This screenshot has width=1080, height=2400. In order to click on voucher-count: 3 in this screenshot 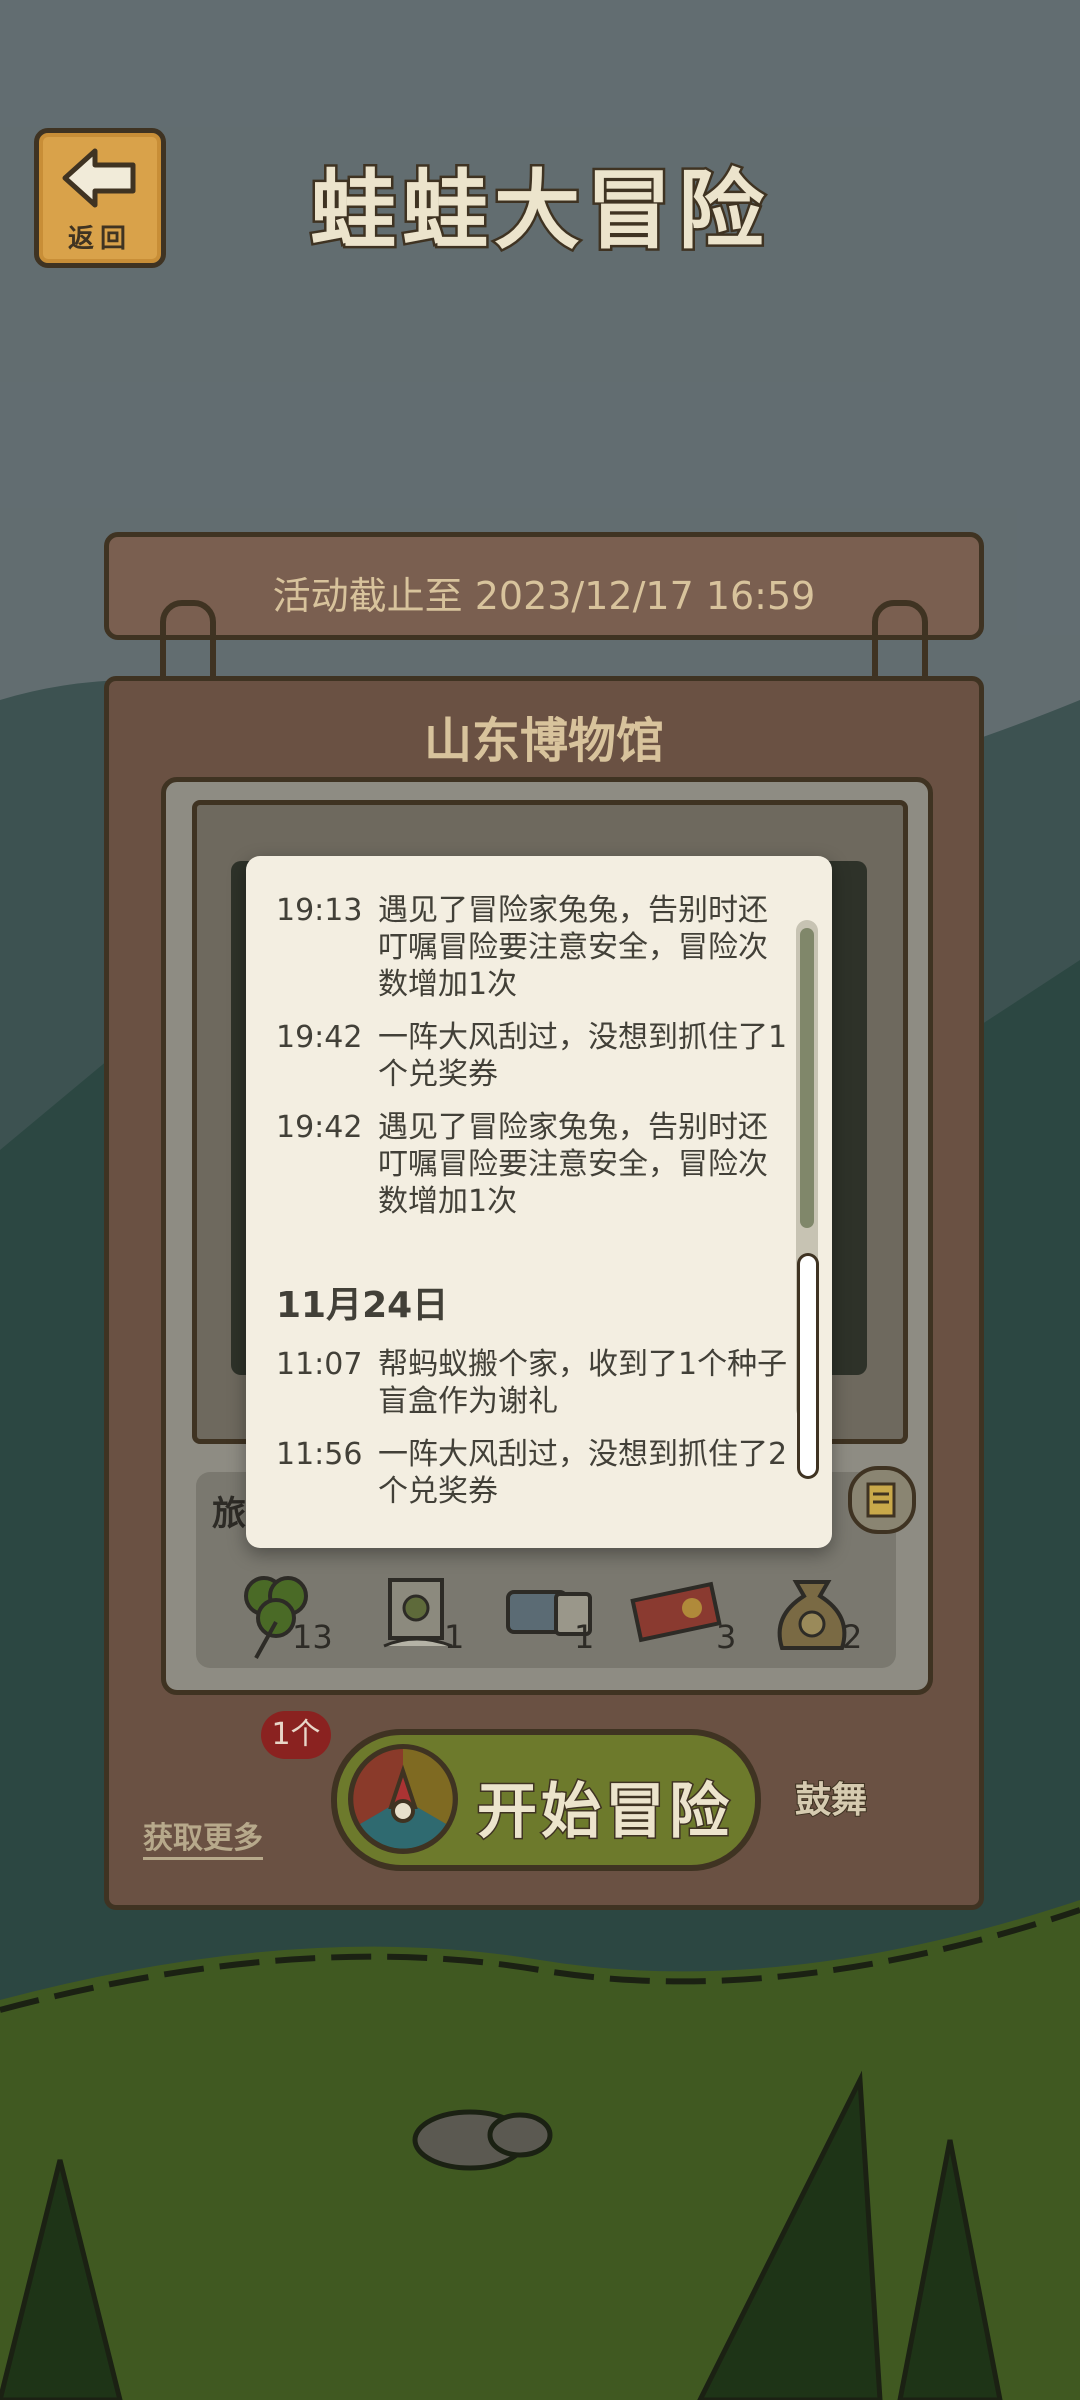, I will do `click(726, 1637)`.